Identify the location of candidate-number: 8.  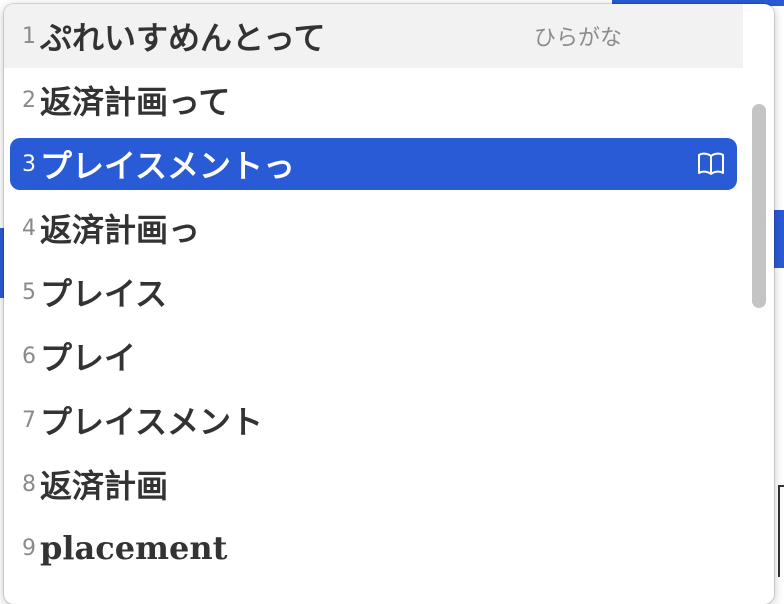
(29, 484).